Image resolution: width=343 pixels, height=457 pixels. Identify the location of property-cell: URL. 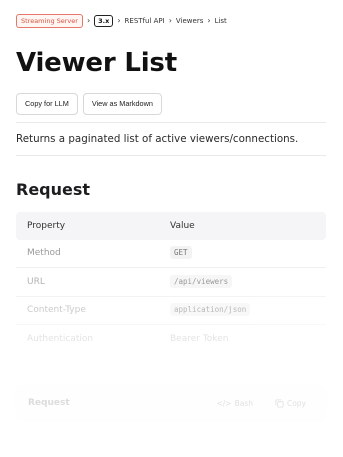
(36, 281).